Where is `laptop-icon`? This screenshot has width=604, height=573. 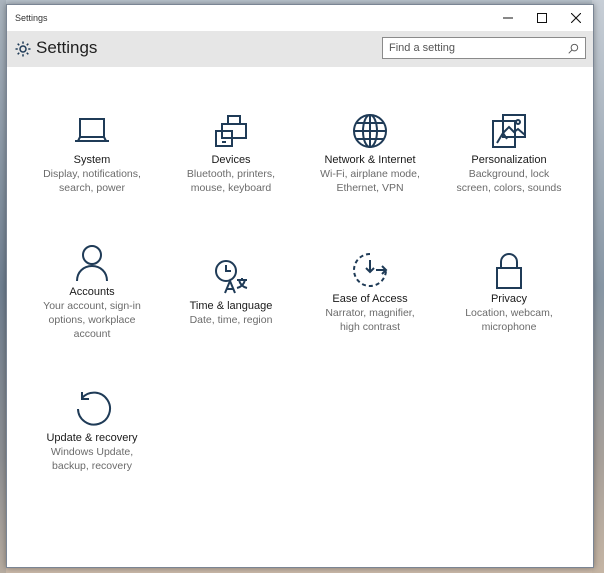
laptop-icon is located at coordinates (92, 130).